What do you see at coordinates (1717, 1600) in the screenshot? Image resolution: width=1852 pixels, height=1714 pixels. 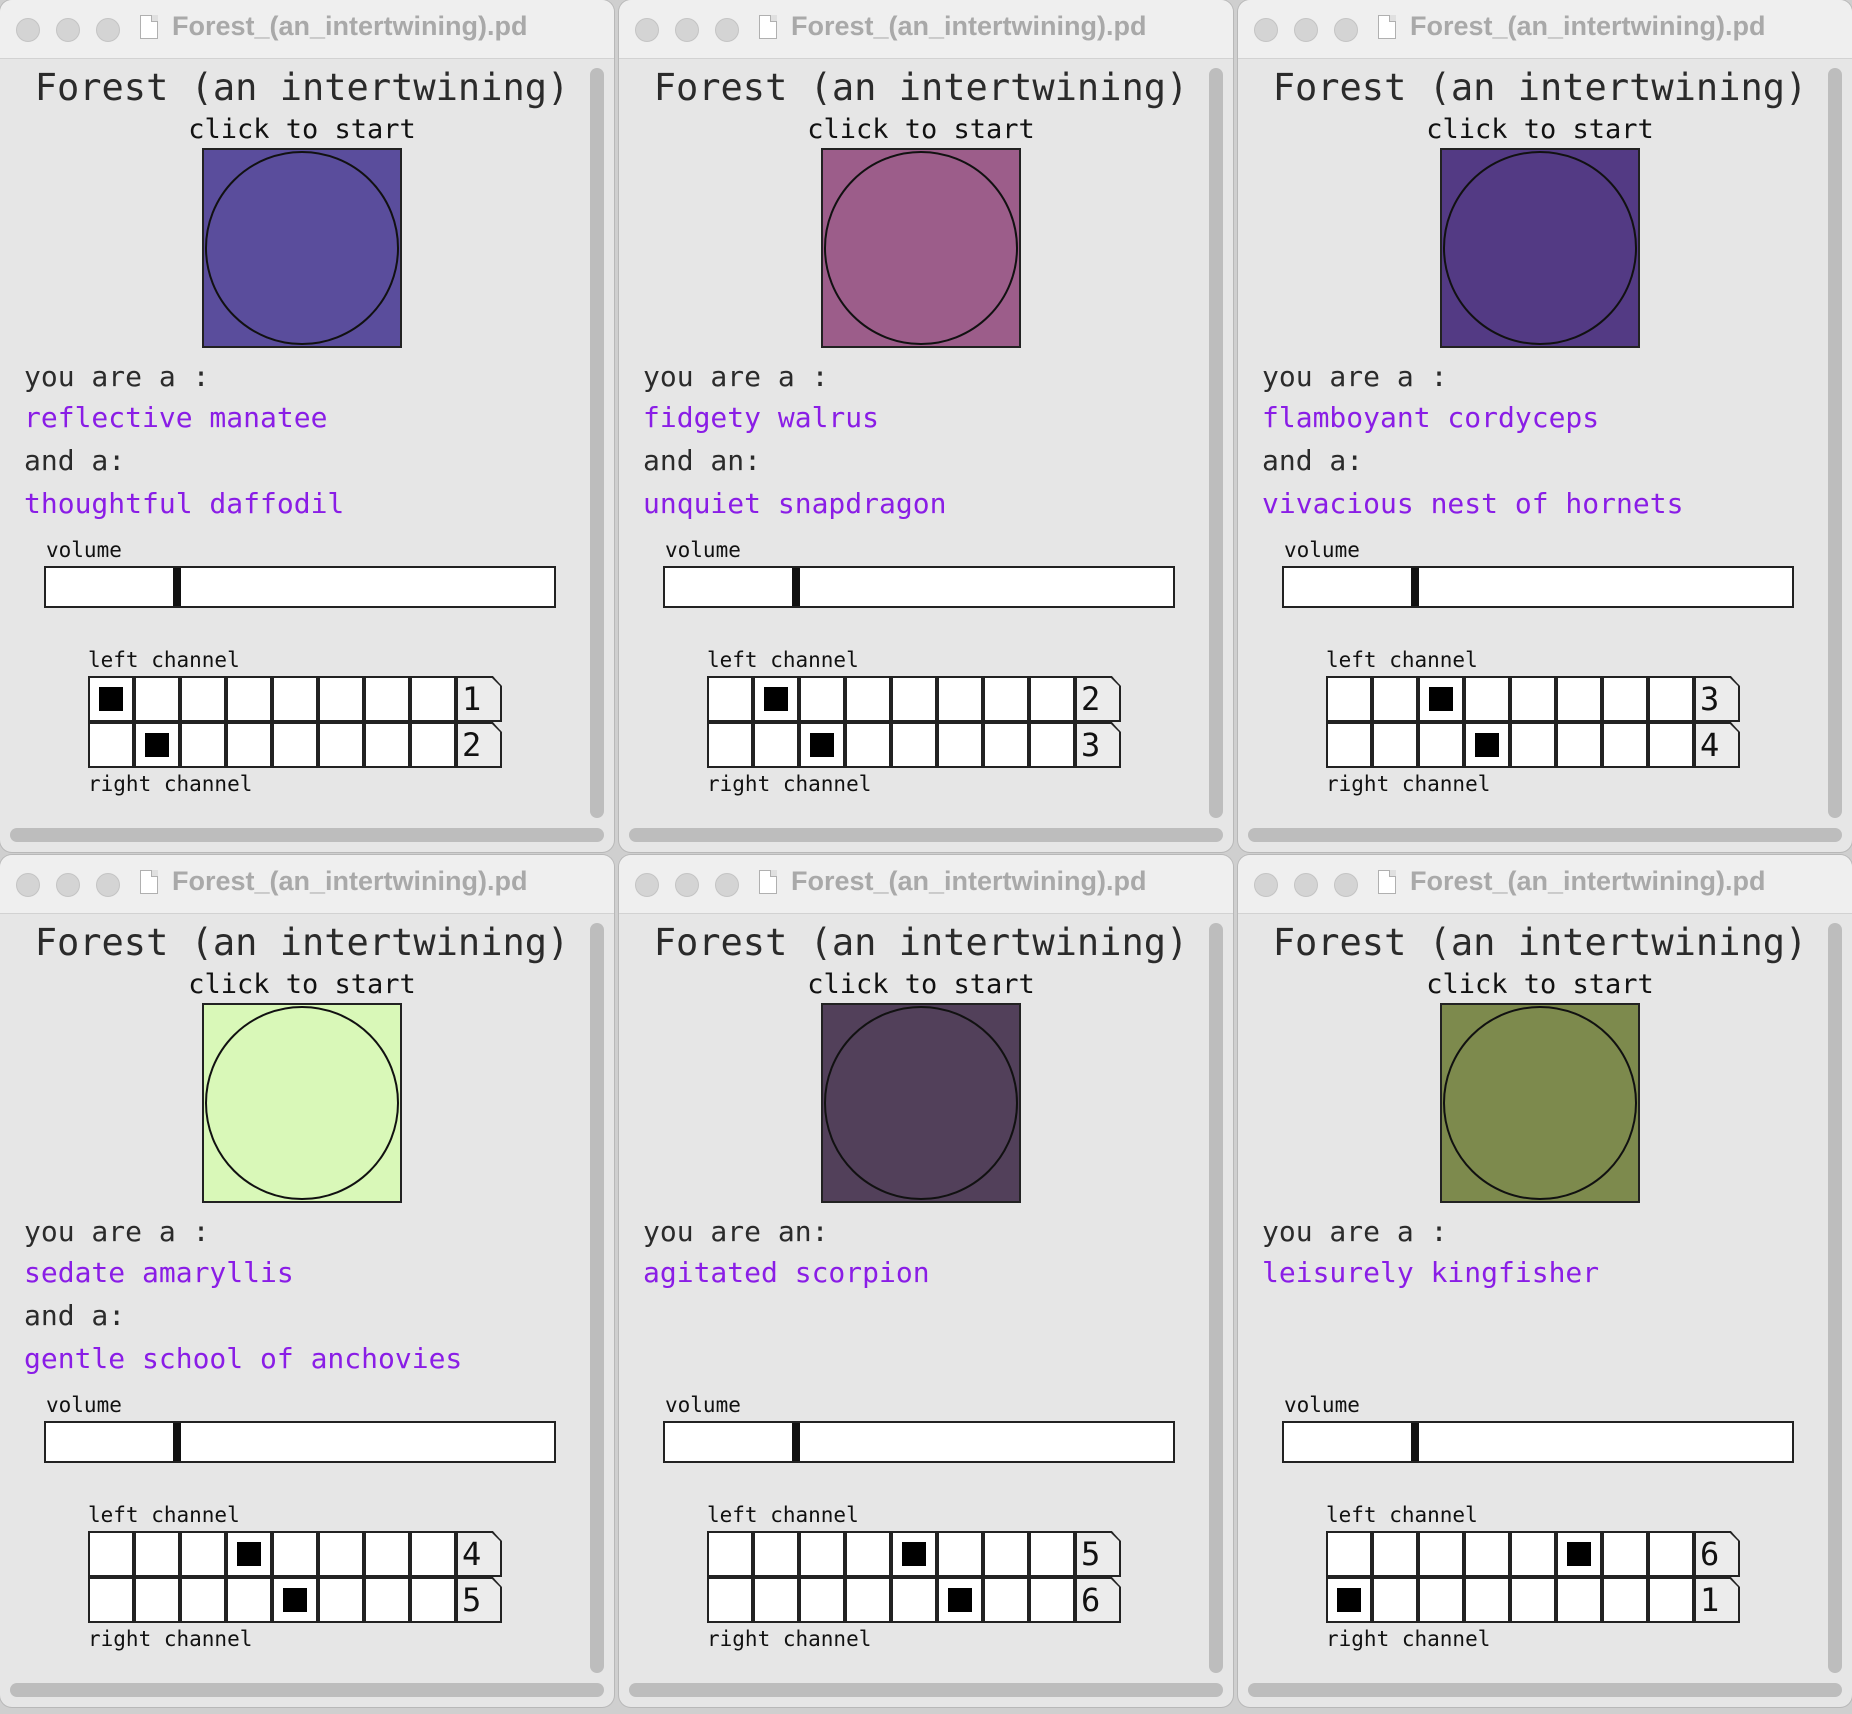 I see `right-channel-number-box: 1` at bounding box center [1717, 1600].